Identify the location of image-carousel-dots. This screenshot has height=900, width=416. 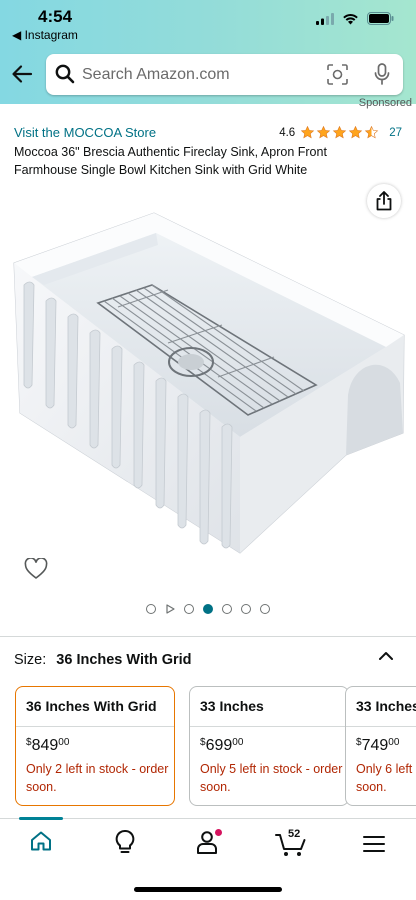
(208, 609).